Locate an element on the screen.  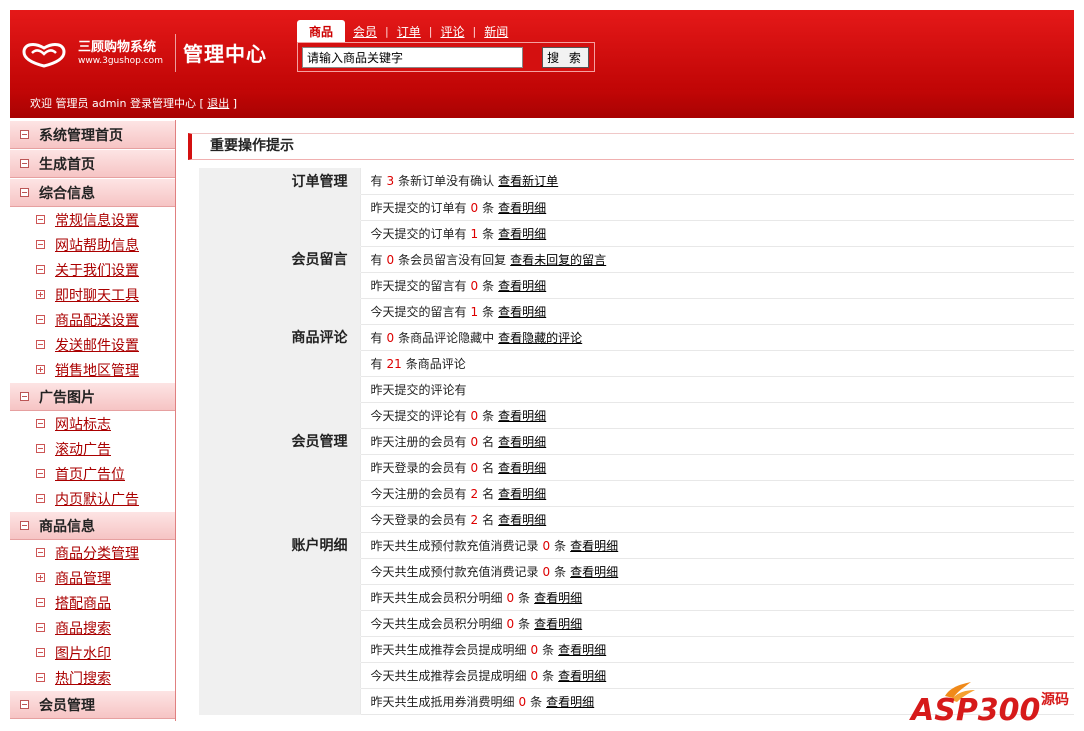
sidebar-category: 广告图片 is located at coordinates (92, 396).